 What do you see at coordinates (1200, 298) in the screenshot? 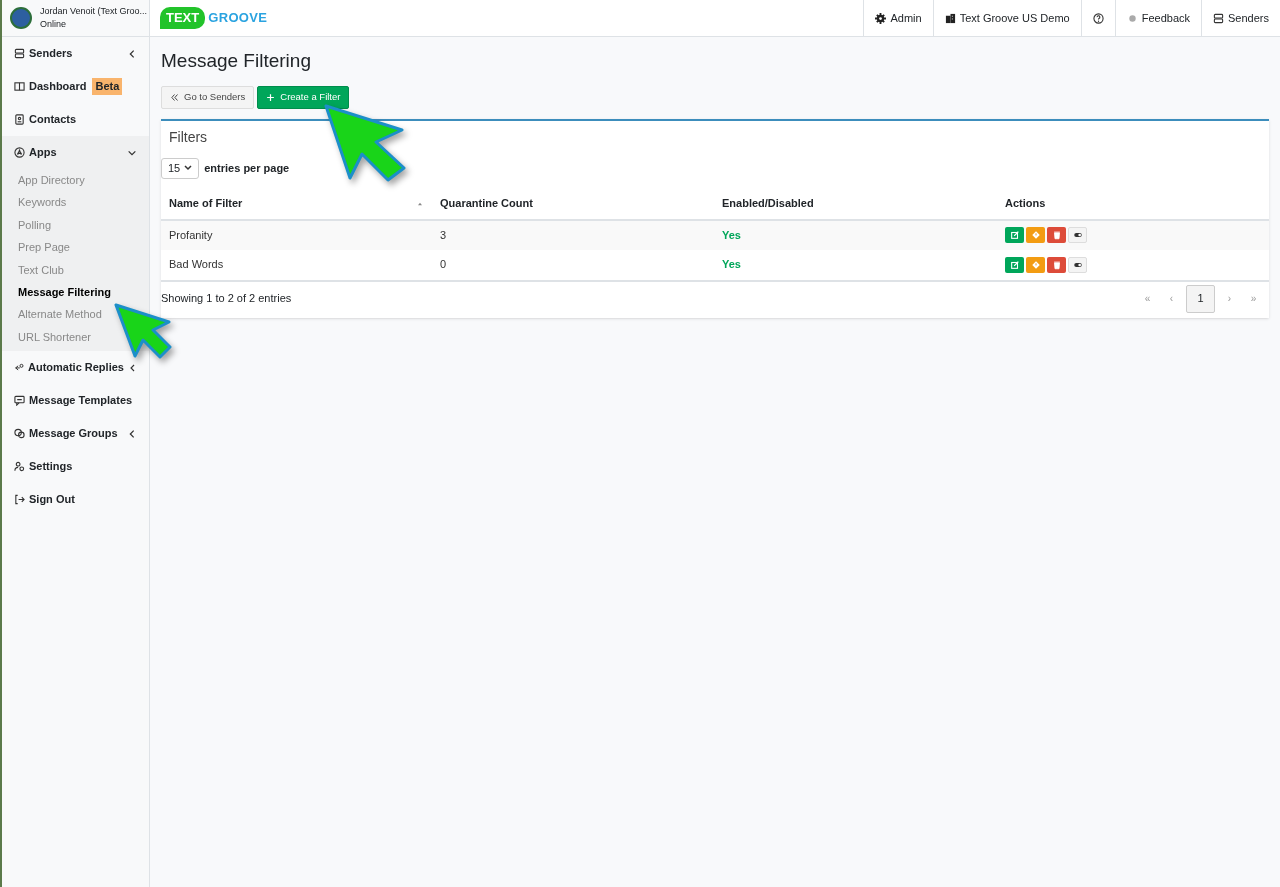
I see `page-link: 1` at bounding box center [1200, 298].